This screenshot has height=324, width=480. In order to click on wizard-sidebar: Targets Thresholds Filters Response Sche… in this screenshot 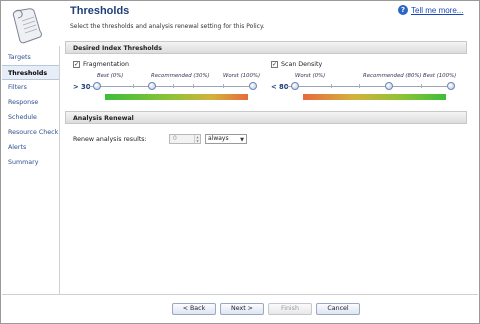, I will do `click(31, 170)`.